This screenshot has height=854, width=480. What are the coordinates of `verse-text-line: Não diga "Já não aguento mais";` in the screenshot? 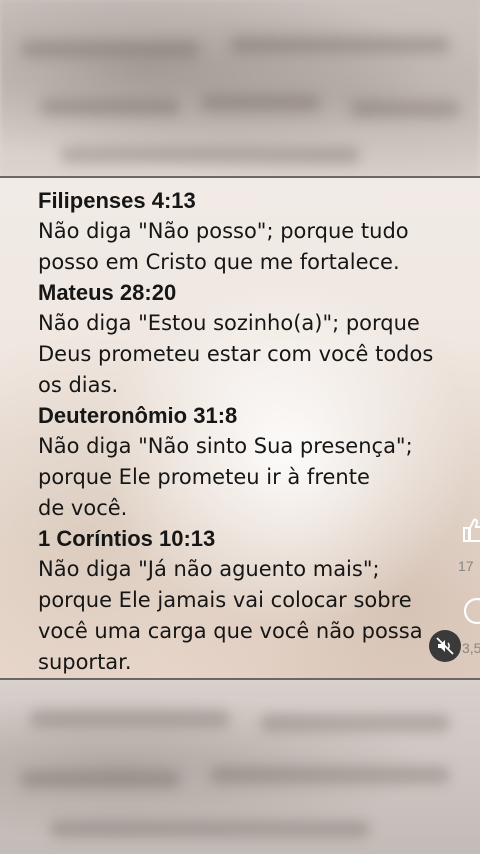 It's located at (209, 569).